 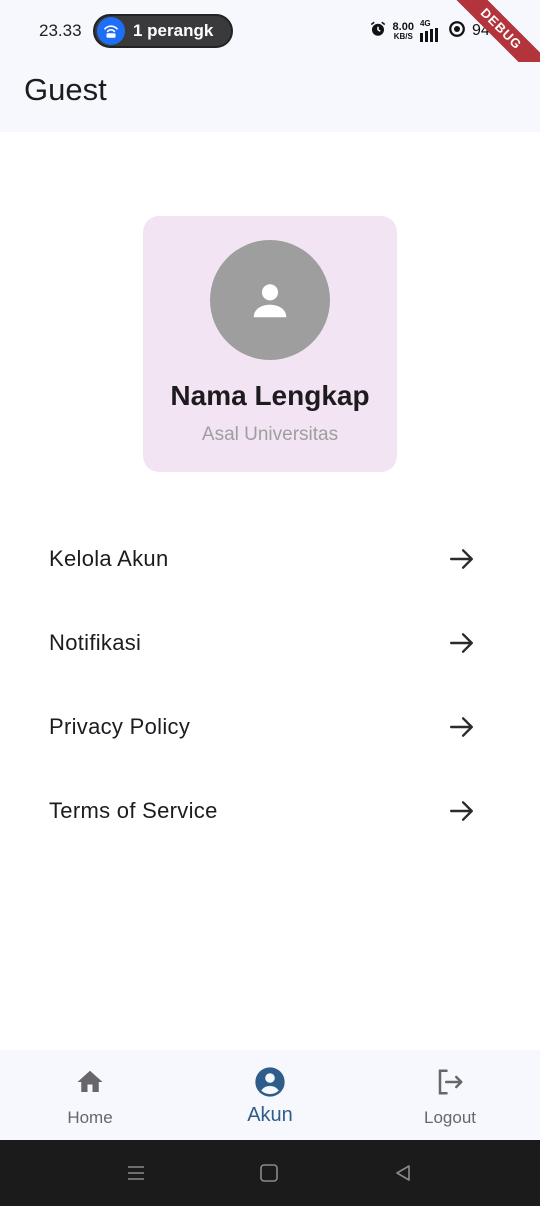 What do you see at coordinates (378, 31) in the screenshot?
I see `alarm-icon` at bounding box center [378, 31].